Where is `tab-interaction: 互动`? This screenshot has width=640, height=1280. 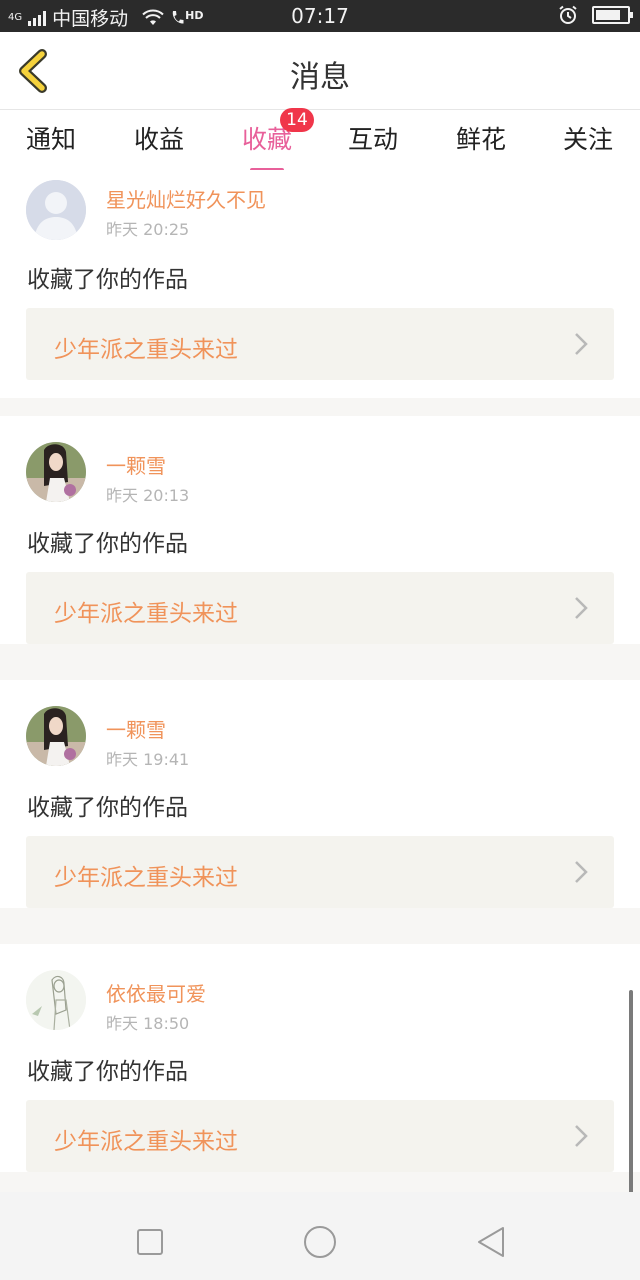
tab-interaction: 互动 is located at coordinates (373, 138).